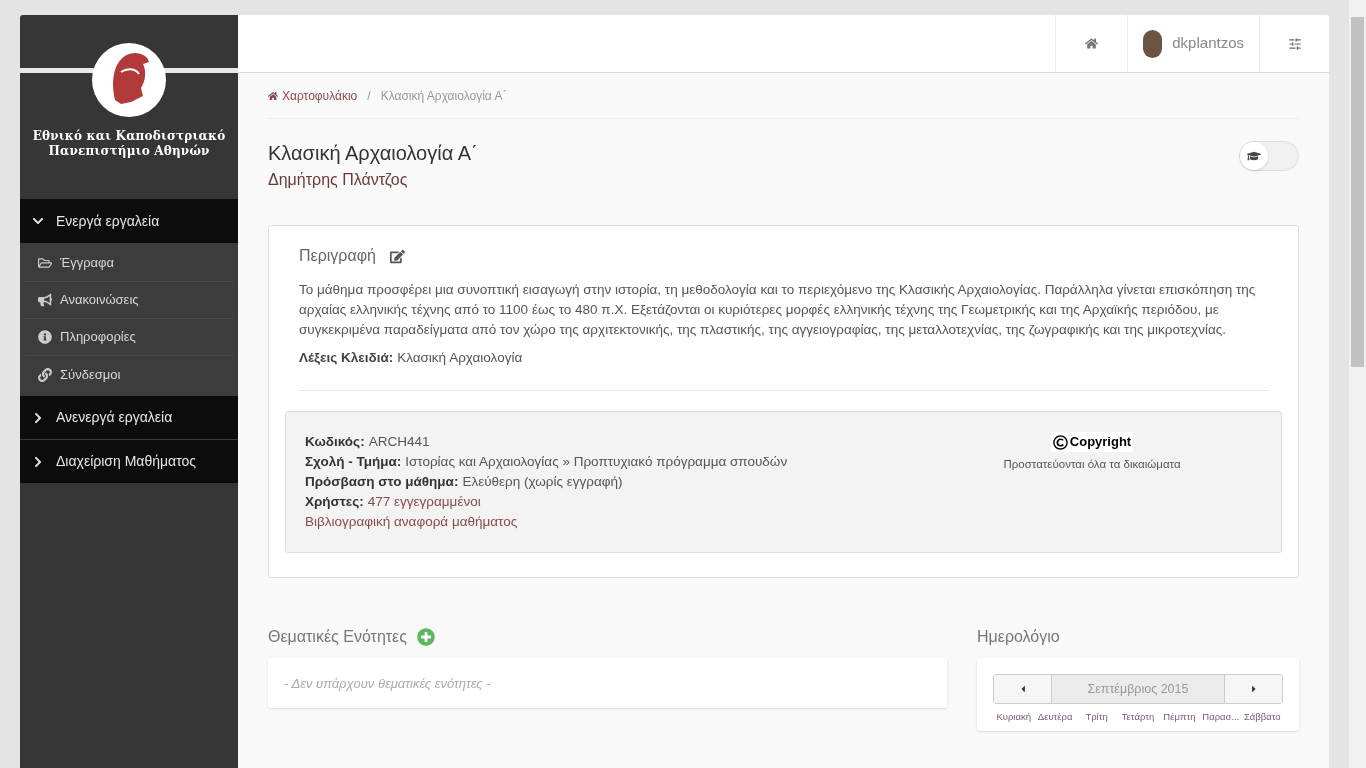  What do you see at coordinates (1138, 689) in the screenshot?
I see `calendar-month: Σεπτέμβριος 2015` at bounding box center [1138, 689].